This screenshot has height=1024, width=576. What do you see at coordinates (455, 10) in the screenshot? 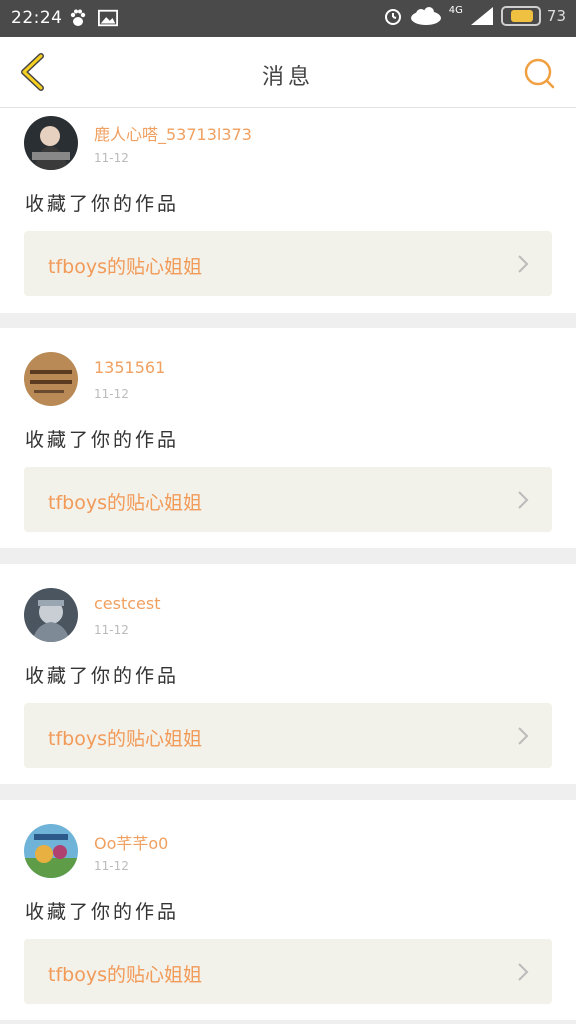
I see `network-type: 4G` at bounding box center [455, 10].